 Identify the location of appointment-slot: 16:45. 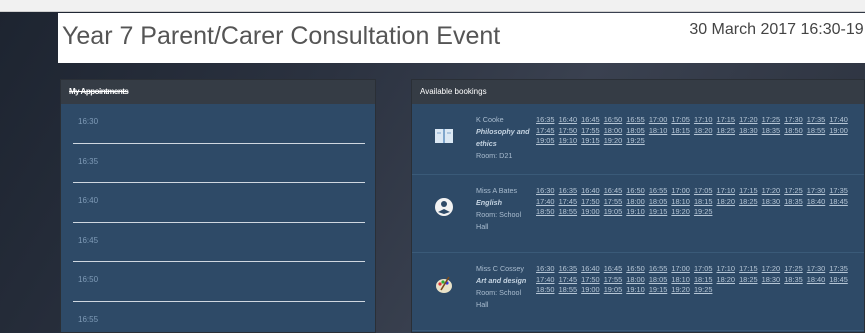
(219, 242).